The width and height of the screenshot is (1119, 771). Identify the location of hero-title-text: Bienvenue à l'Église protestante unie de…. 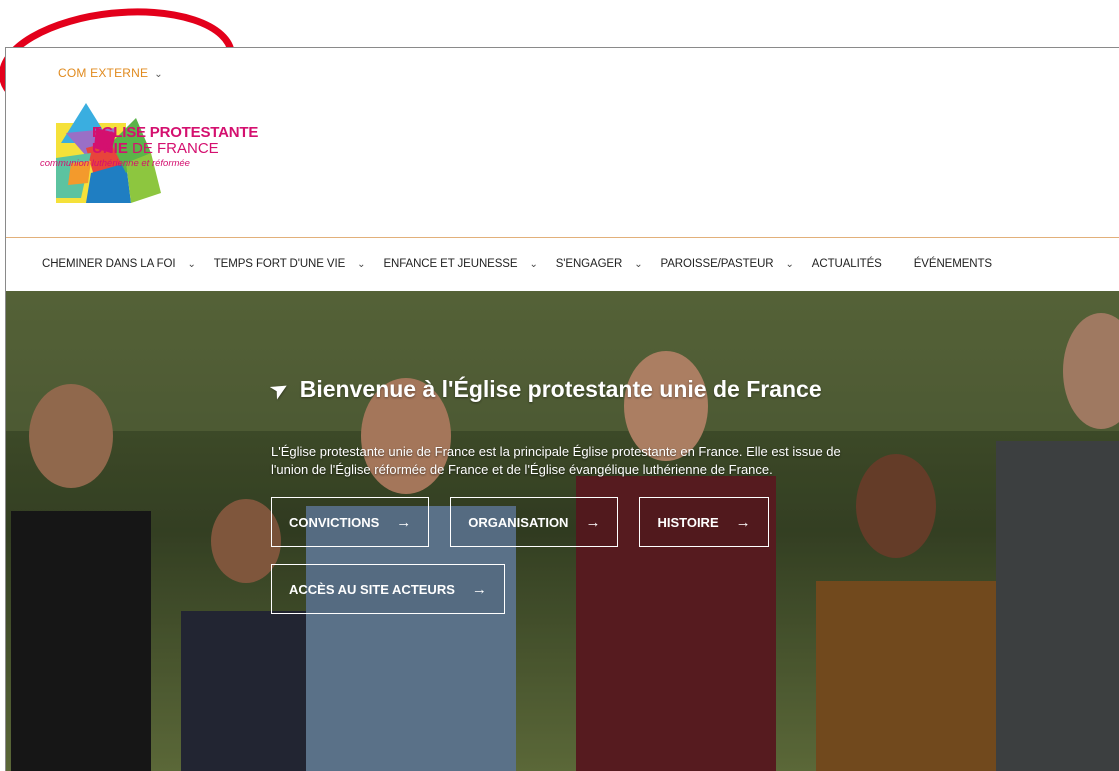
(560, 389).